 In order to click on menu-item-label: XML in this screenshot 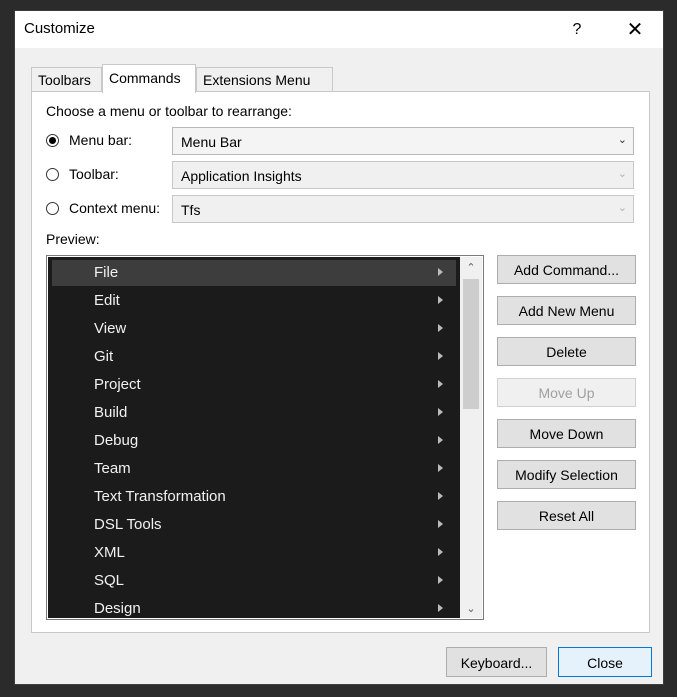, I will do `click(109, 552)`.